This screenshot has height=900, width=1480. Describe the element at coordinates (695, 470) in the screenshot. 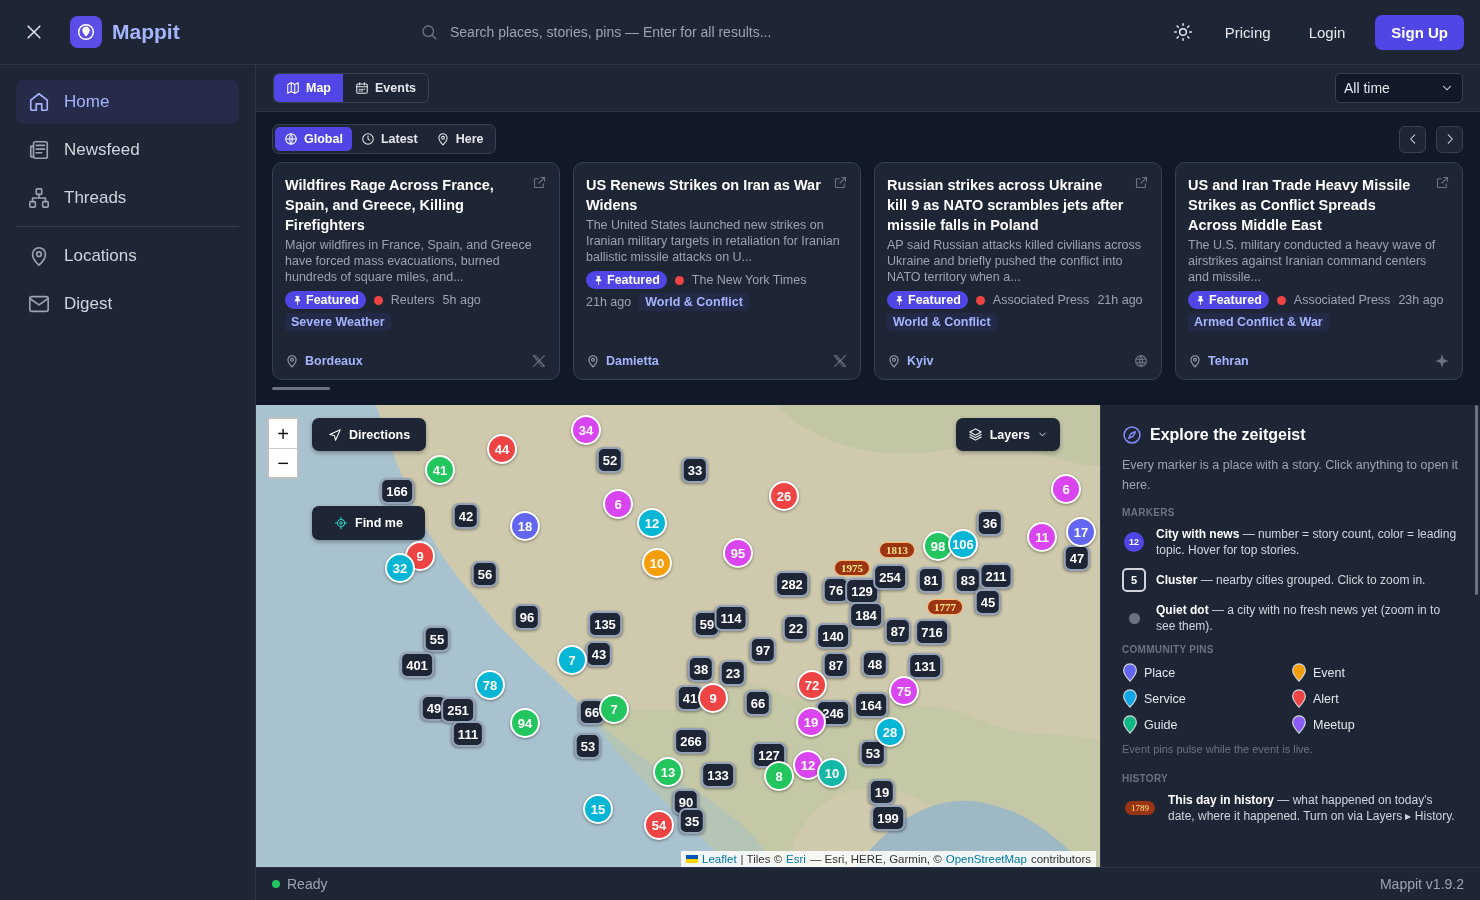

I see `cluster-marker: 33` at that location.